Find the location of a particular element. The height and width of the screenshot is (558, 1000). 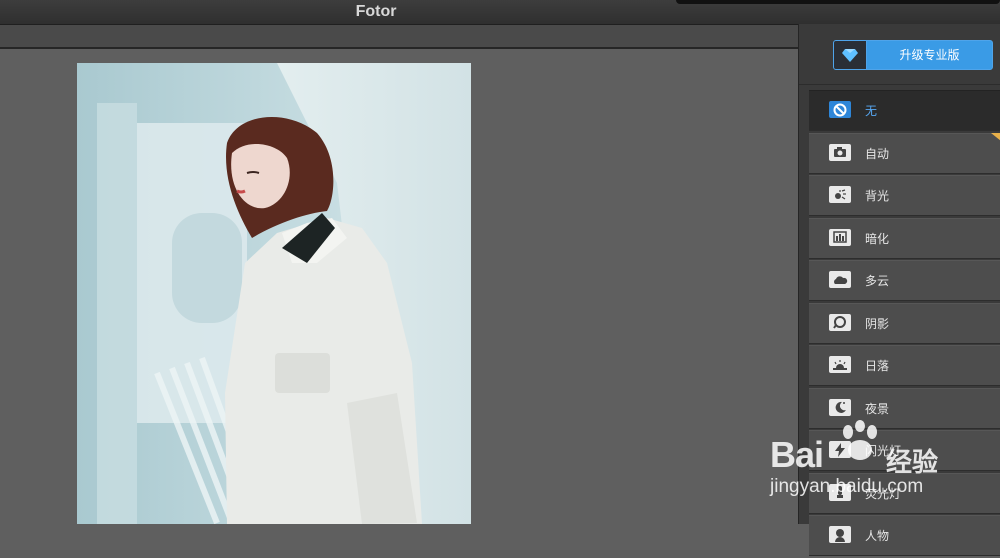

watermark-url: jingyan.baidu.com is located at coordinates (847, 486).